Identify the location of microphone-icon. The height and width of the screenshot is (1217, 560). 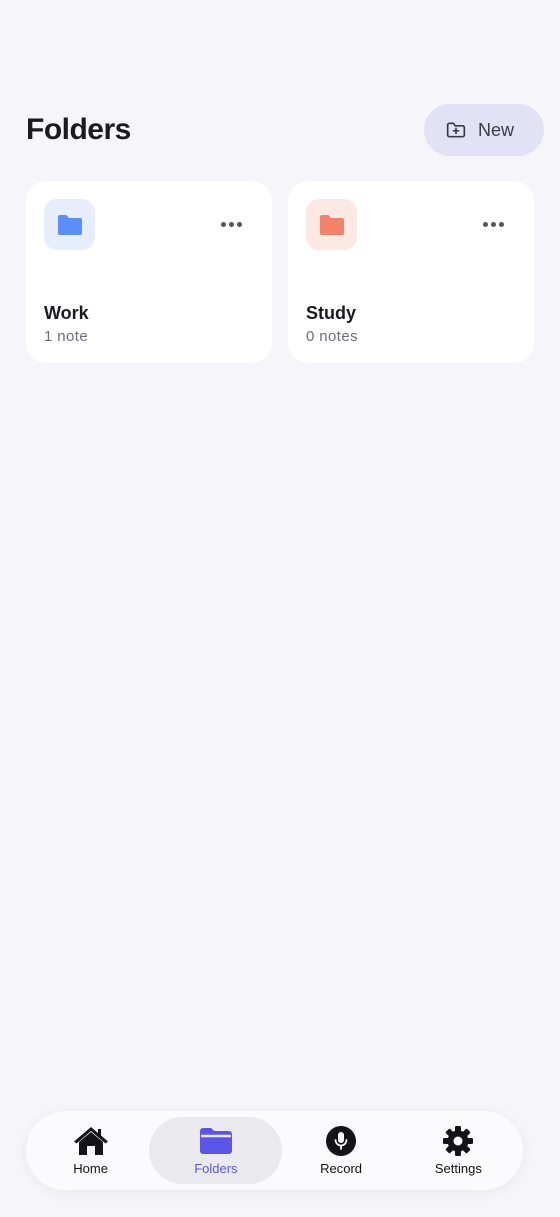
(341, 1141).